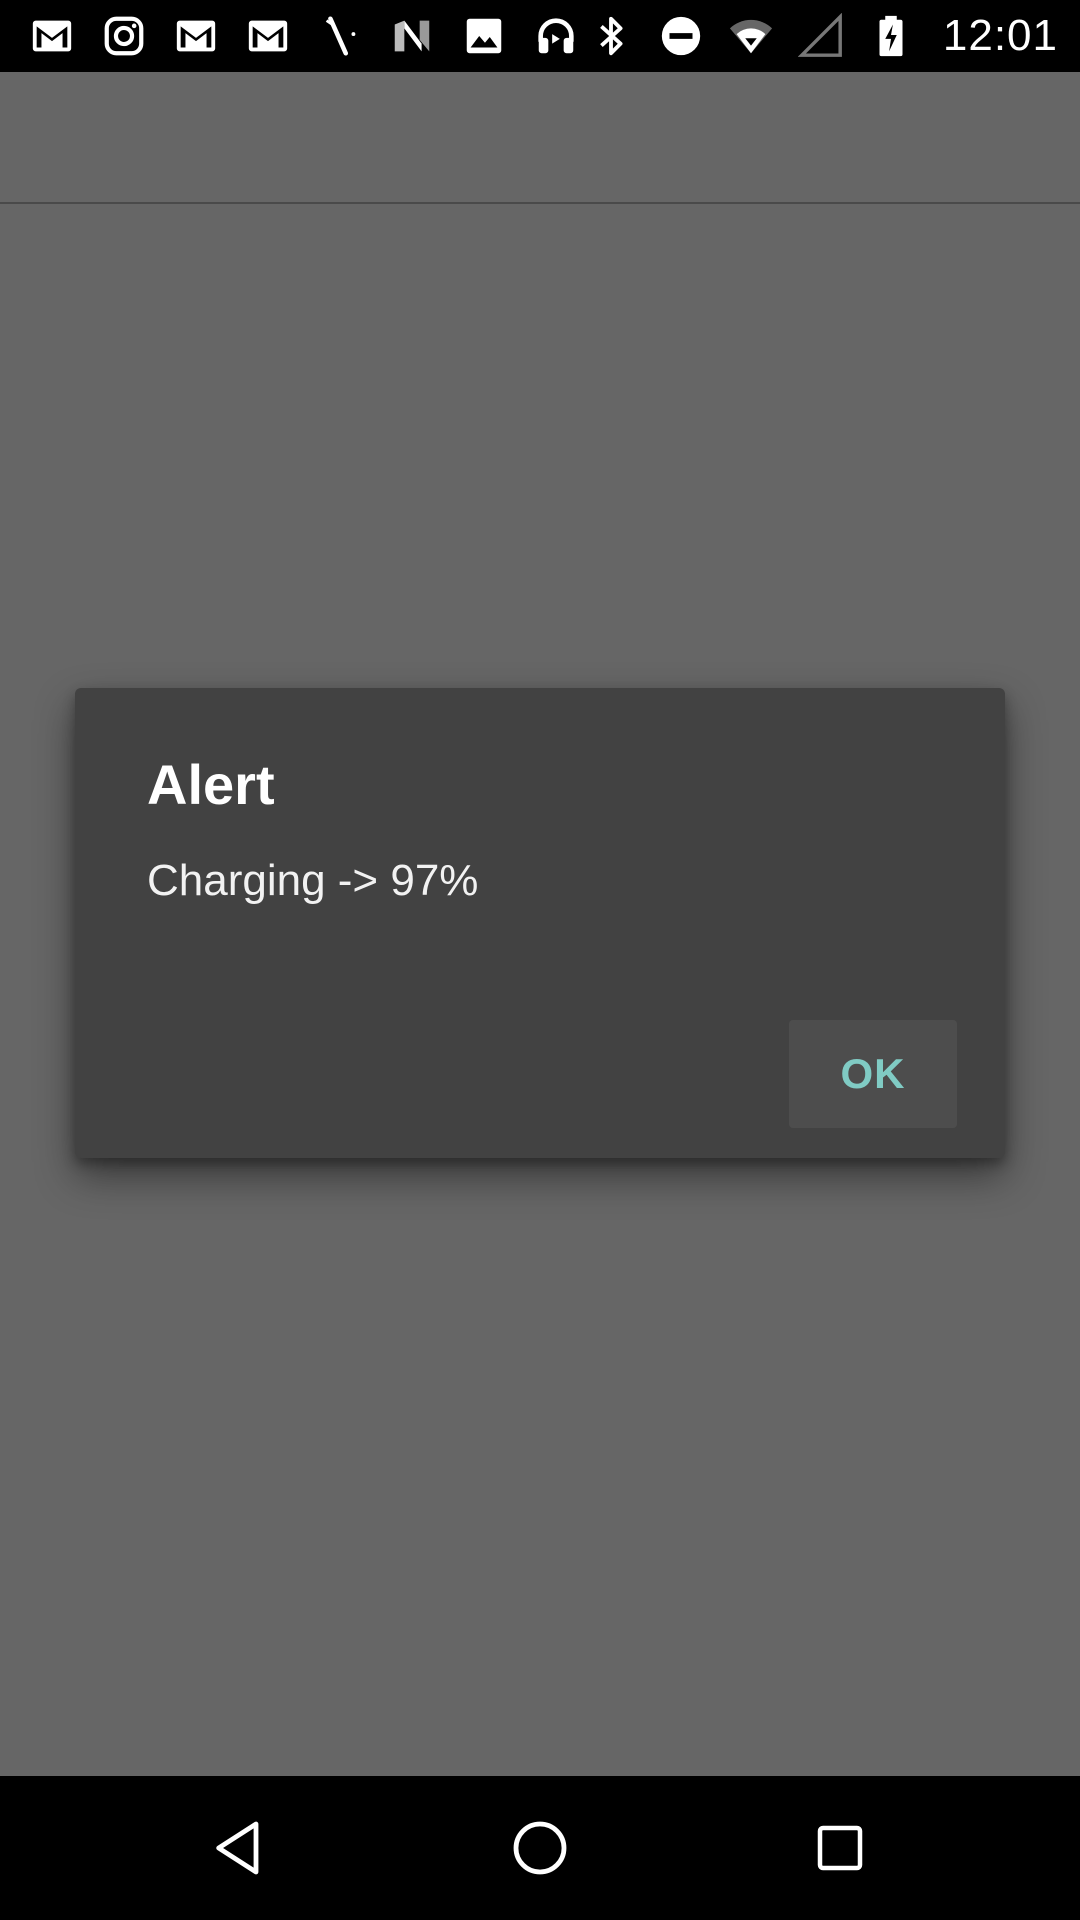 The image size is (1080, 1920). I want to click on n-logo-icon, so click(412, 36).